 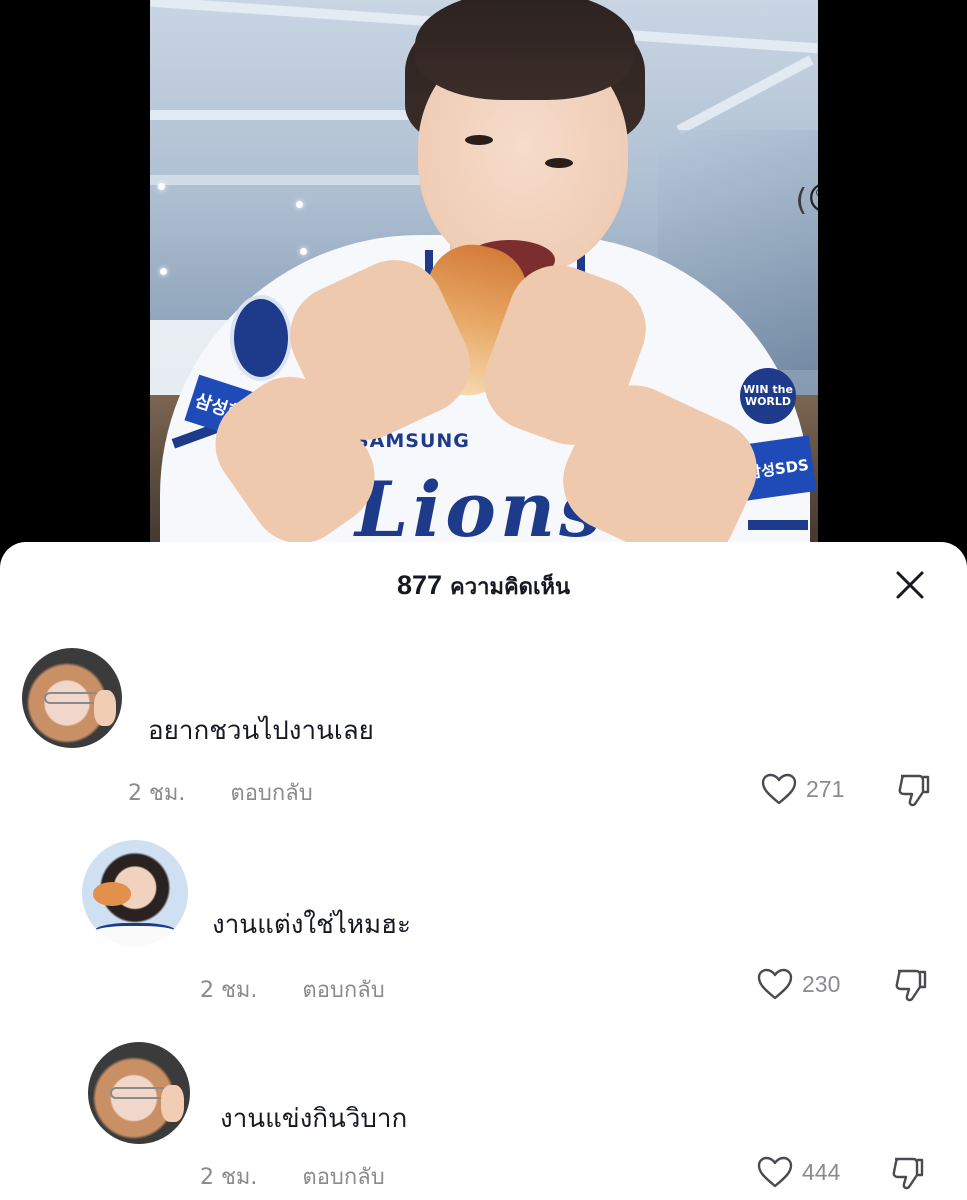 I want to click on close-button, so click(x=910, y=585).